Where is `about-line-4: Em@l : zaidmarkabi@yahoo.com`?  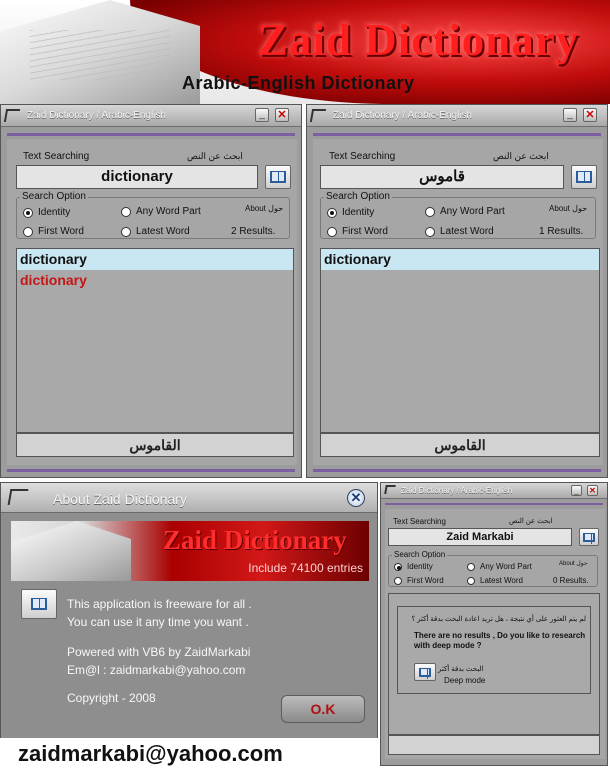 about-line-4: Em@l : zaidmarkabi@yahoo.com is located at coordinates (156, 670).